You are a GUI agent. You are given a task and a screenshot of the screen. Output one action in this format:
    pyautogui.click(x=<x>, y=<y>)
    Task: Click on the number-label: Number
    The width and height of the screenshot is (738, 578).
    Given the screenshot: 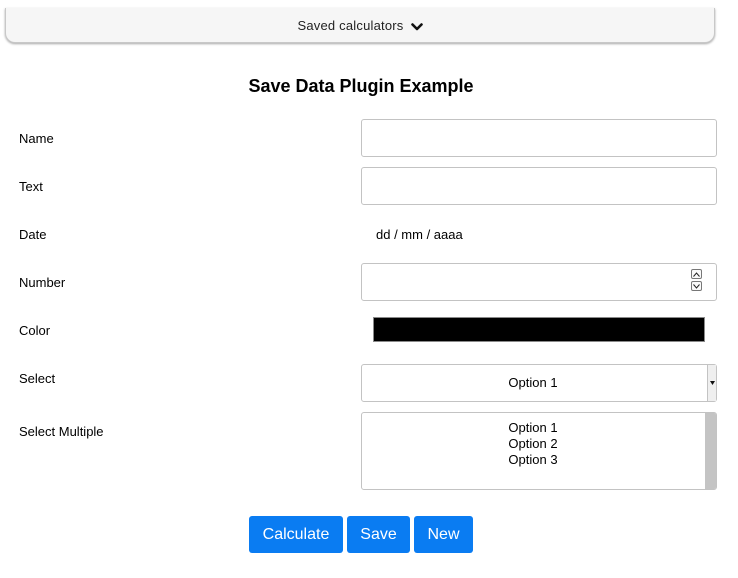 What is the action you would take?
    pyautogui.click(x=42, y=282)
    